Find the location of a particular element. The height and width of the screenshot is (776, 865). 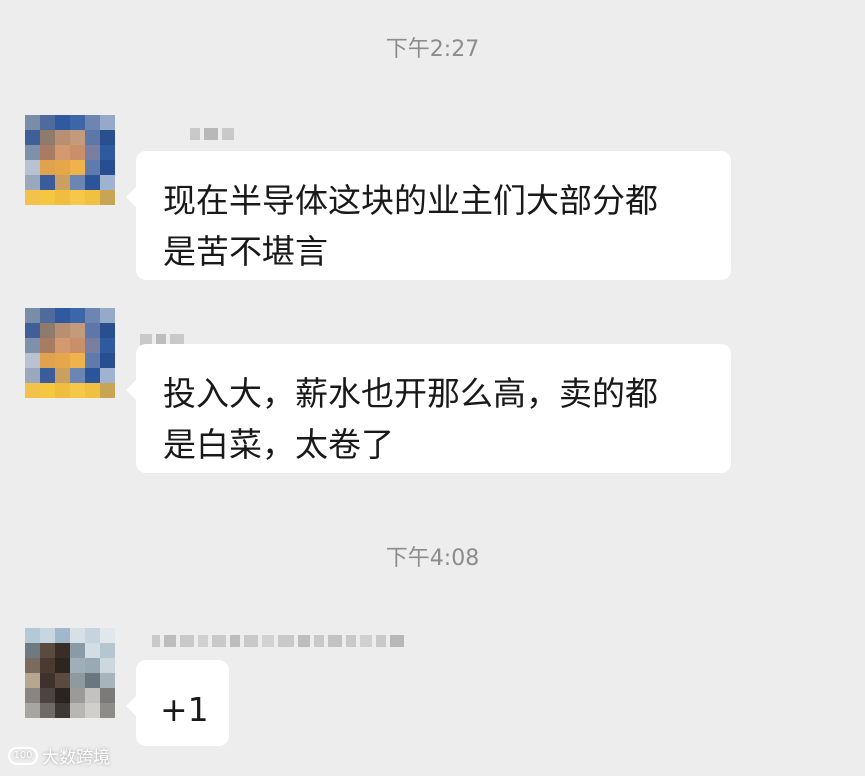

watermark-text: 大数跨境 is located at coordinates (76, 758).